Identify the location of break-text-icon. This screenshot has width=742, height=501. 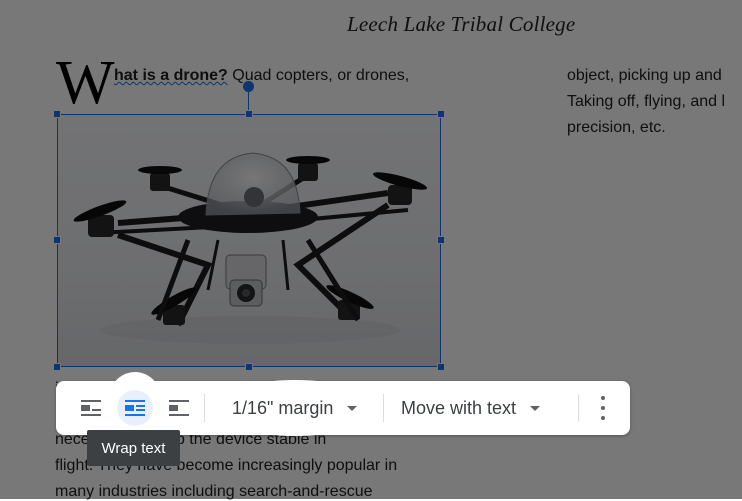
(179, 408).